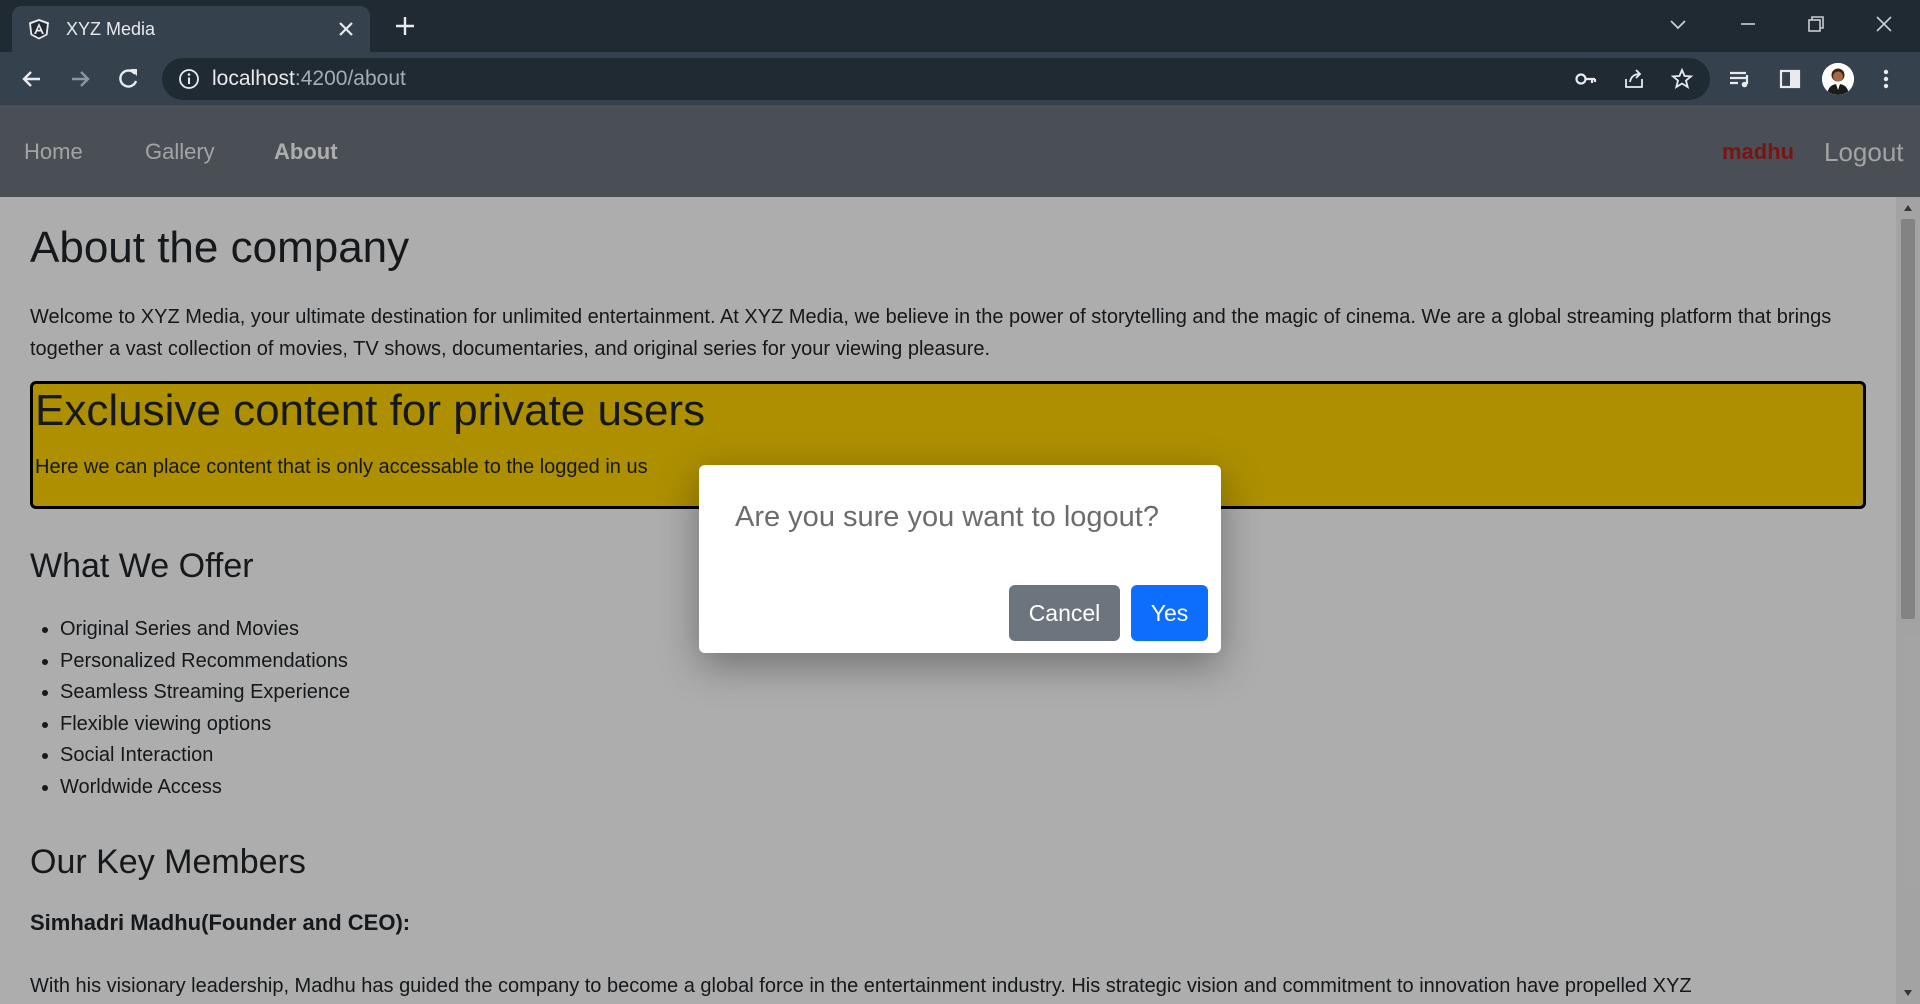 The height and width of the screenshot is (1004, 1920). Describe the element at coordinates (1740, 79) in the screenshot. I see `media-control-icon` at that location.